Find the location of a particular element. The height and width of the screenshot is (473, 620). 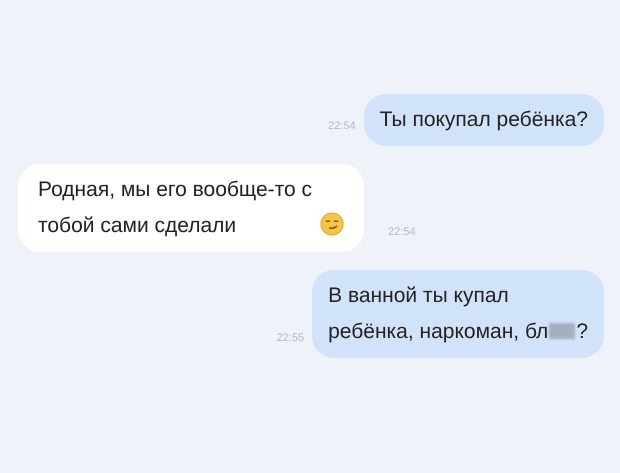

message-time: 22:55 is located at coordinates (290, 338).